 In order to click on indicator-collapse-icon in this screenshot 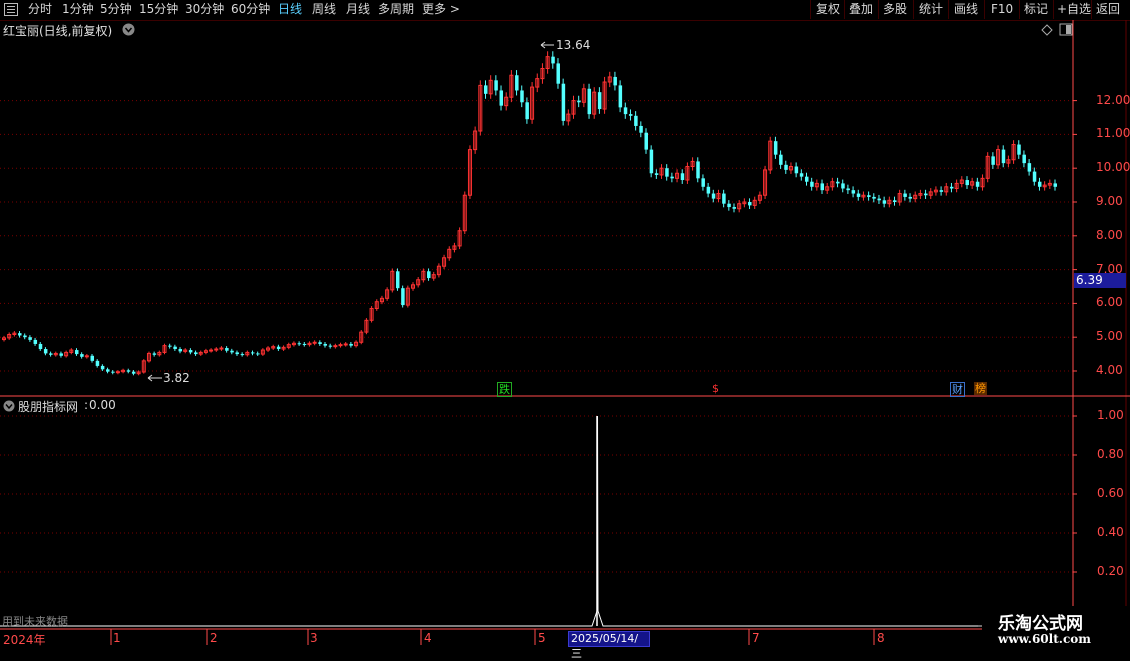, I will do `click(9, 406)`.